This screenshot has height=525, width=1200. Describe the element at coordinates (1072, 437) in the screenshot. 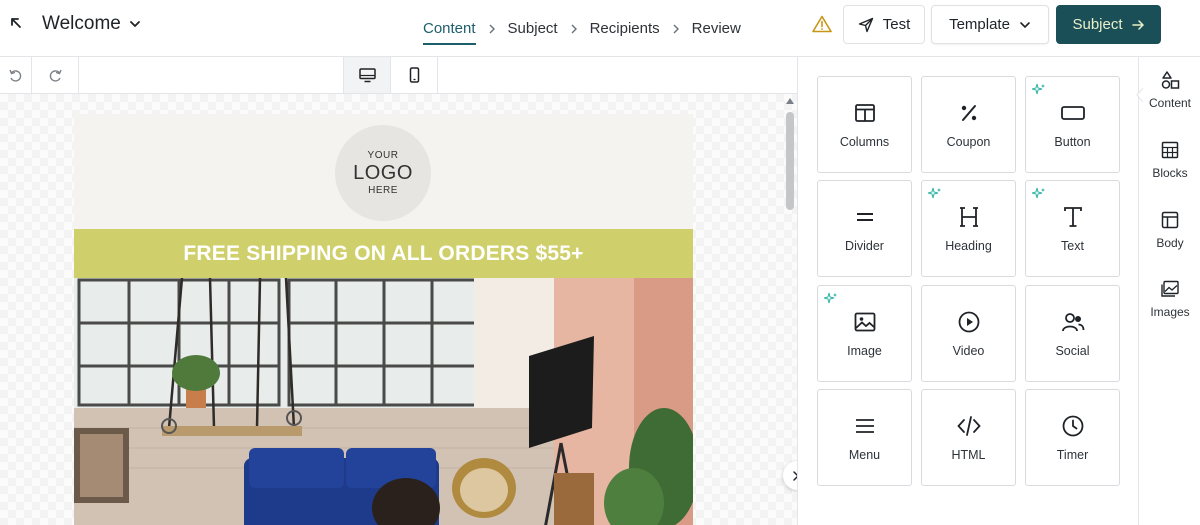

I see `block-timer: Timer` at that location.